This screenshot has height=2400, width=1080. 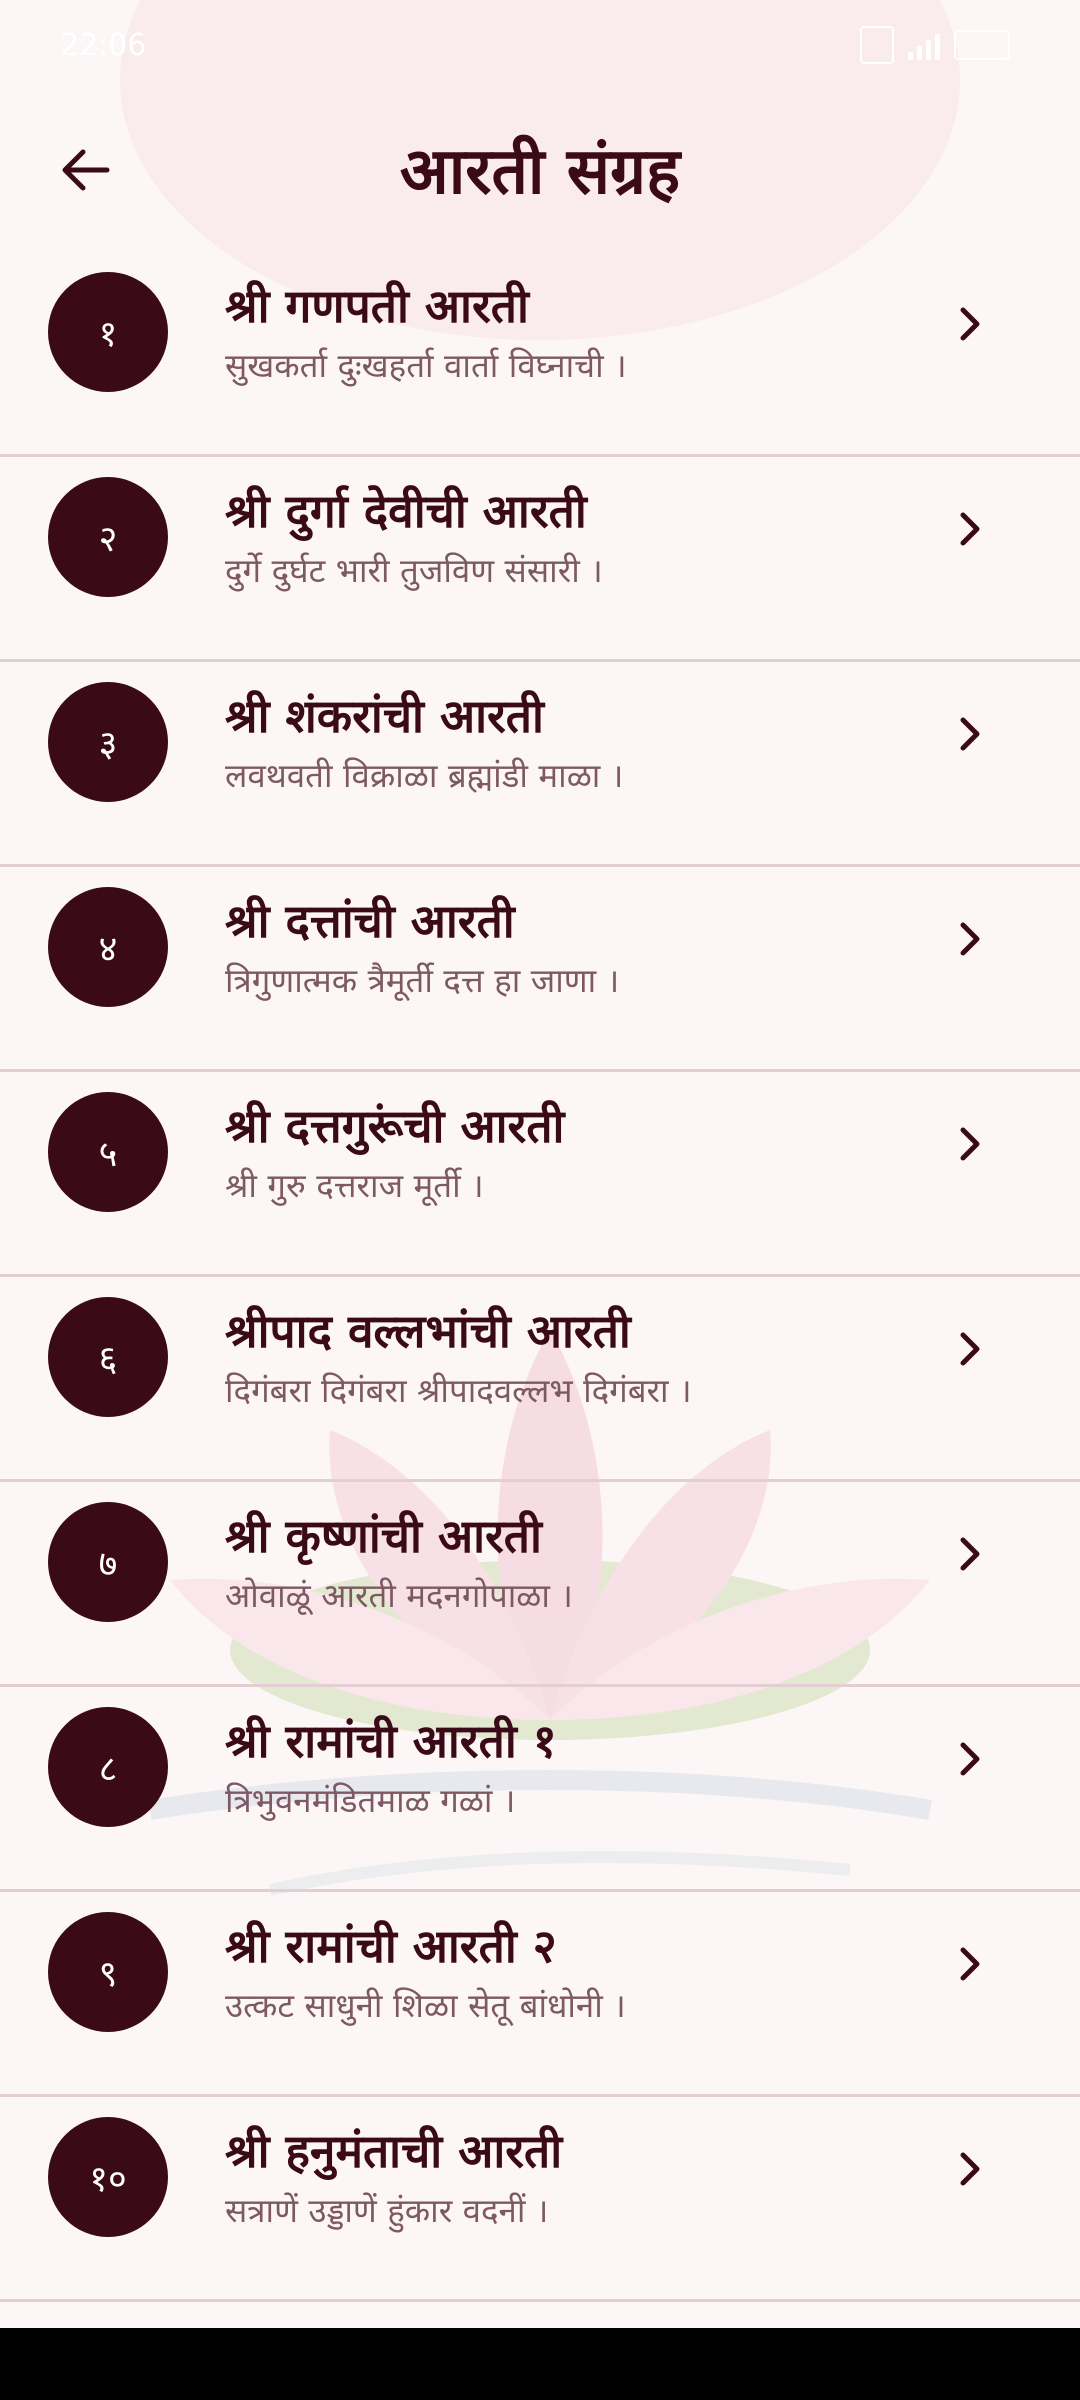 What do you see at coordinates (387, 2210) in the screenshot?
I see `item-subtitle: सत्राणें उड्डाणें हुंकार वदनीं ।` at bounding box center [387, 2210].